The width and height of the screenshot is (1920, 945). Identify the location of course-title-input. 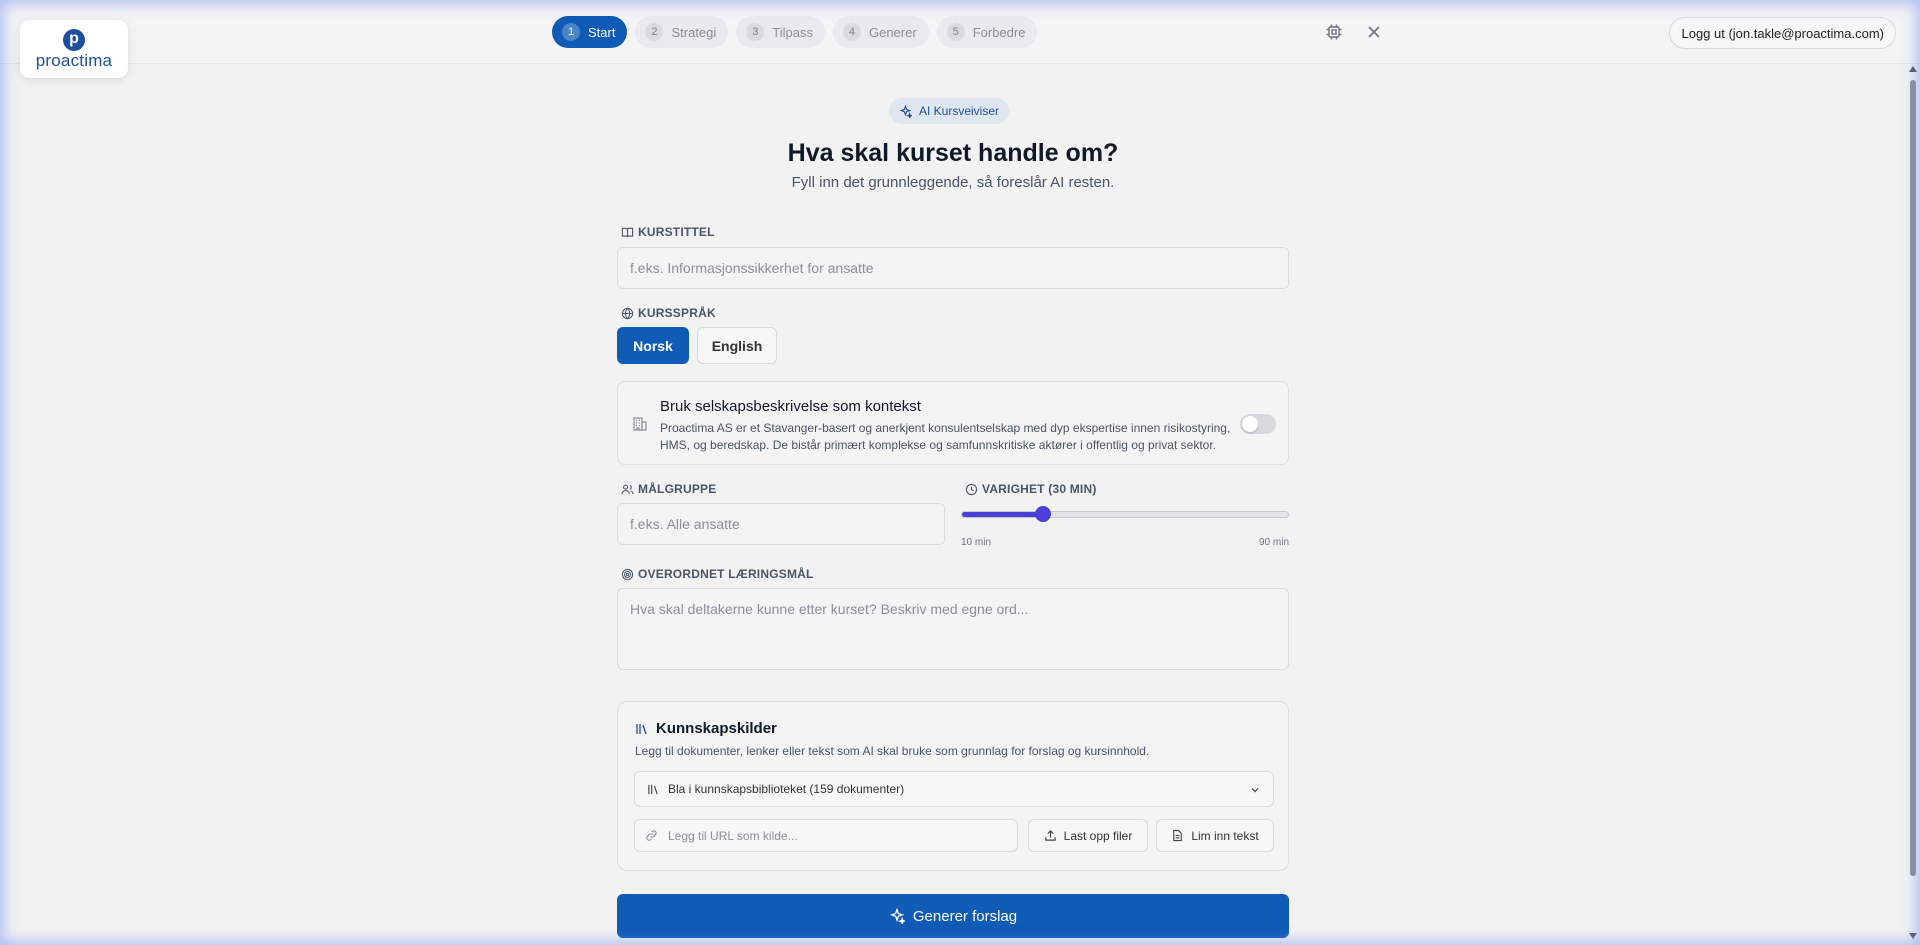
(953, 268).